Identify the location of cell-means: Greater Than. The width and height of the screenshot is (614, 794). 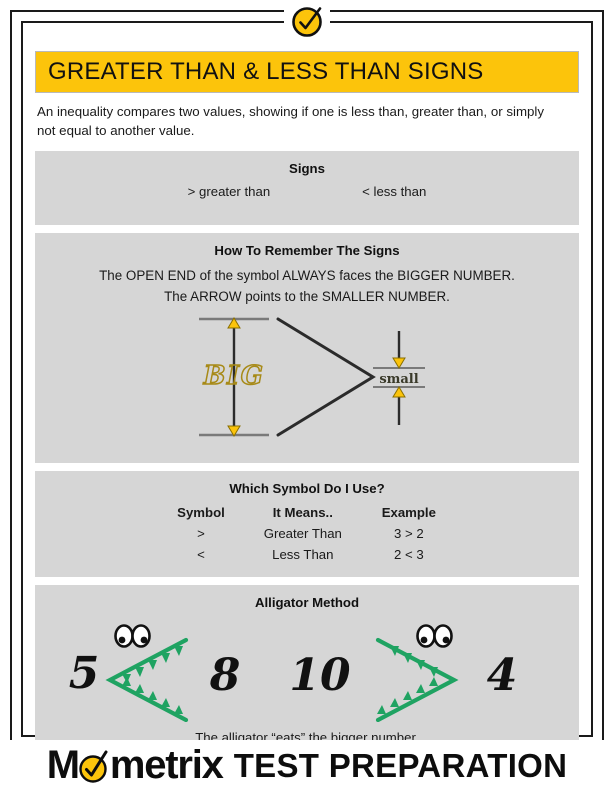
(302, 534).